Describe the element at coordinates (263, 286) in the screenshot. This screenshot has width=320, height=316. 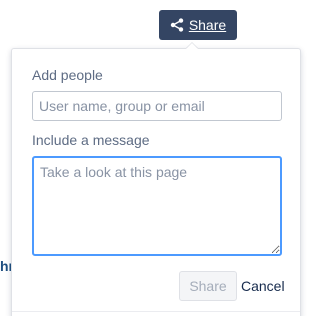
I see `cancel-button: Cancel` at that location.